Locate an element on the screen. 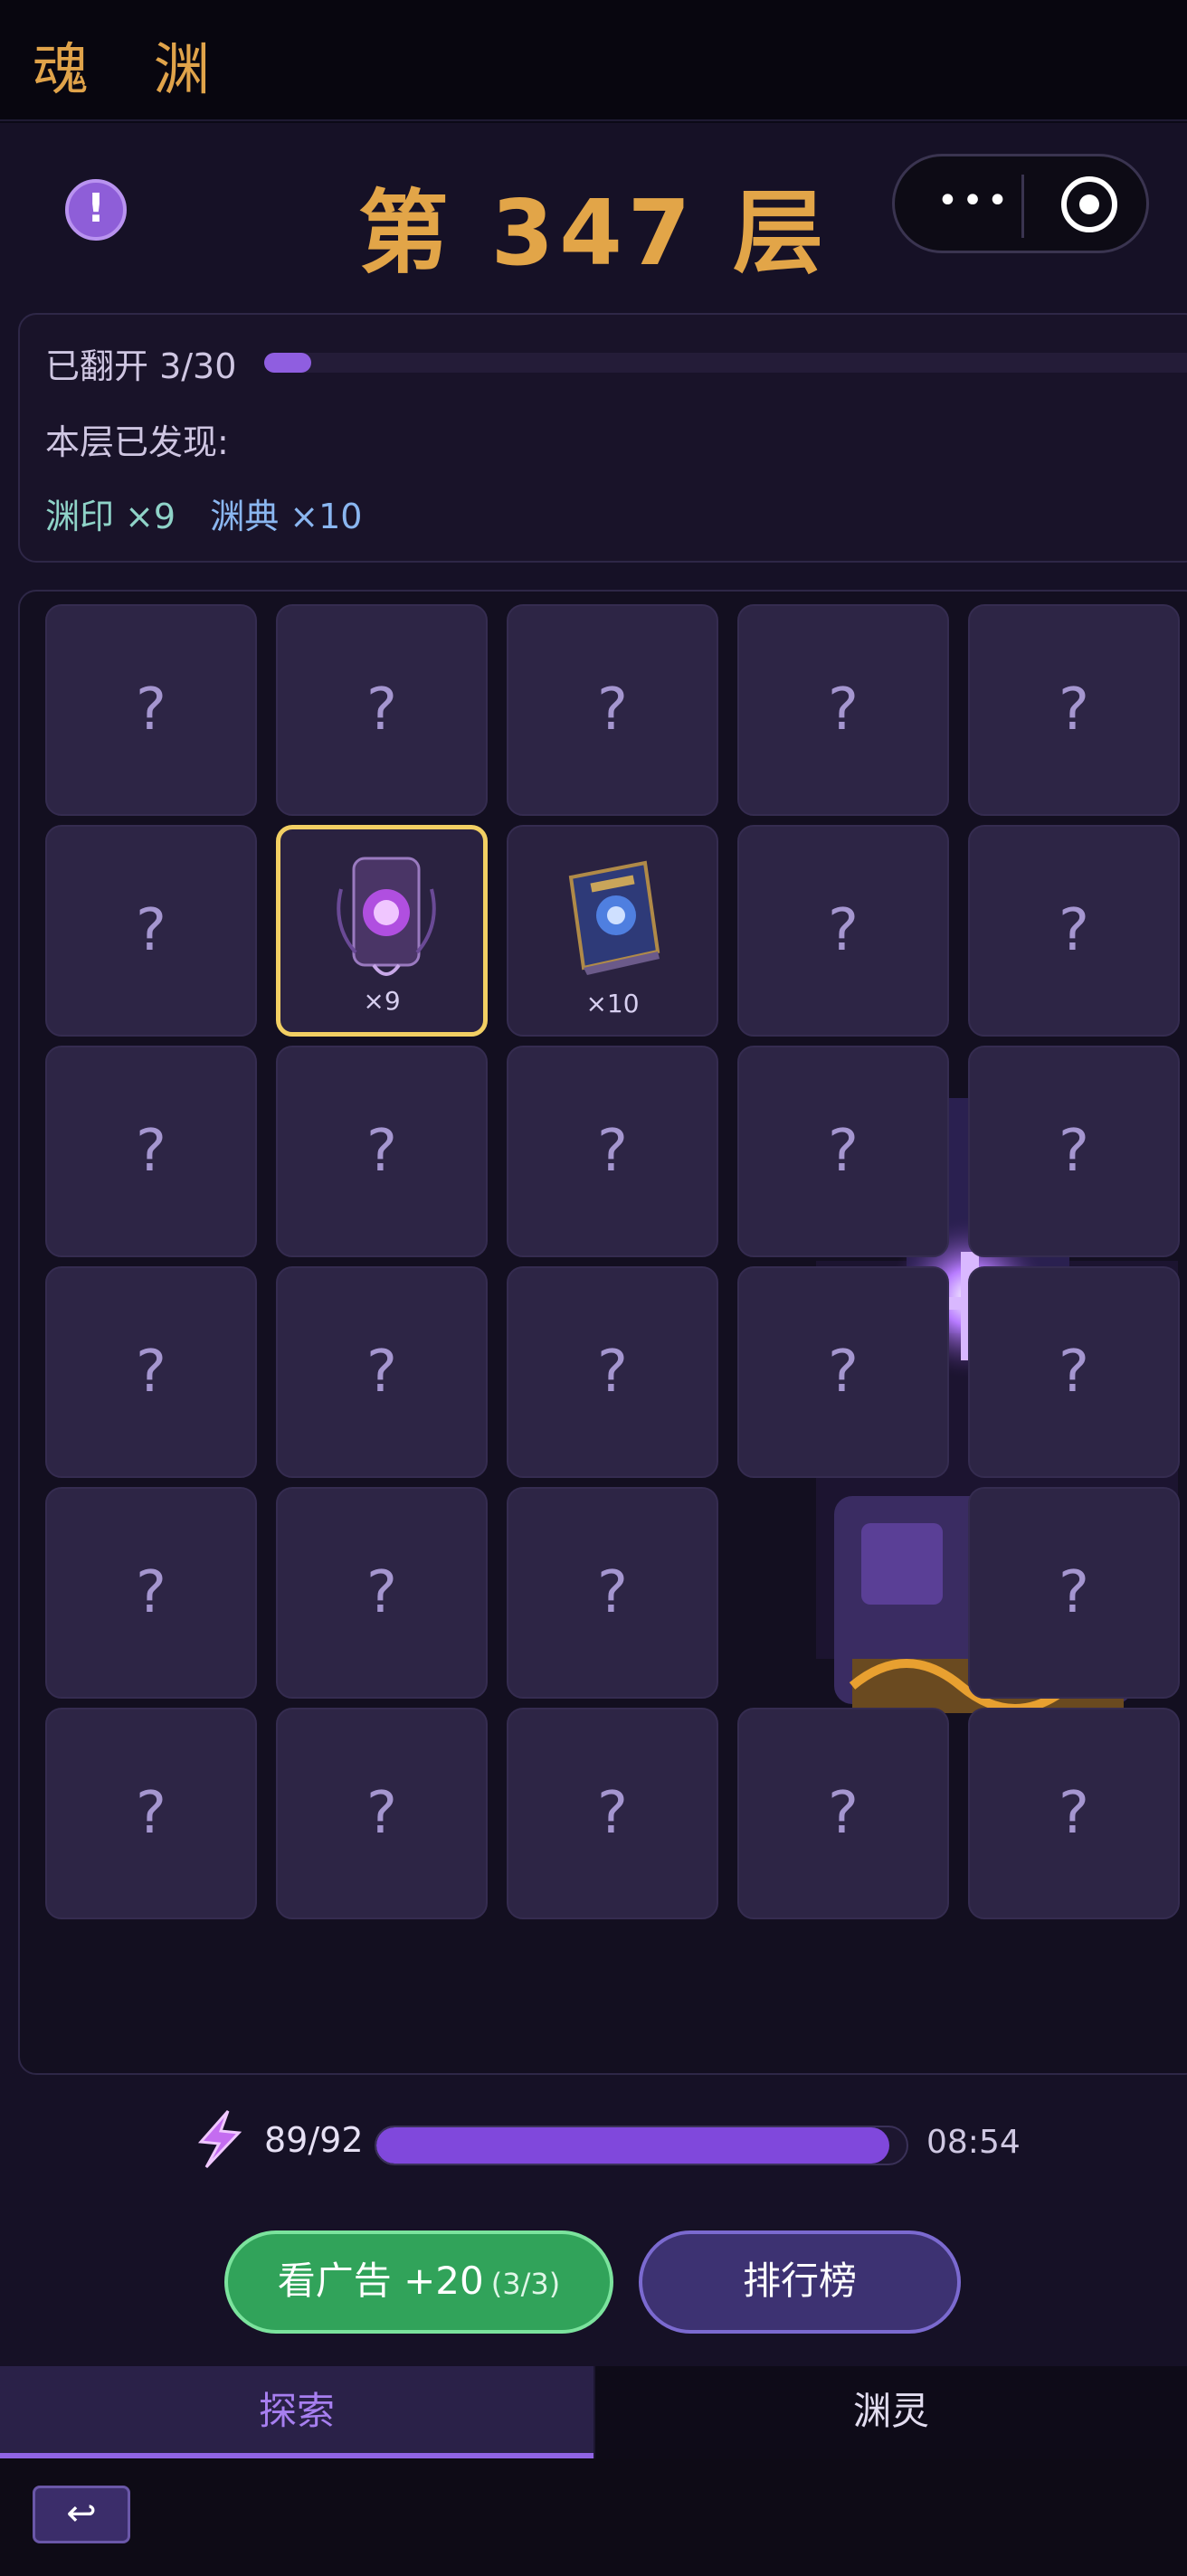  bottom-bar: ↩ is located at coordinates (593, 2517).